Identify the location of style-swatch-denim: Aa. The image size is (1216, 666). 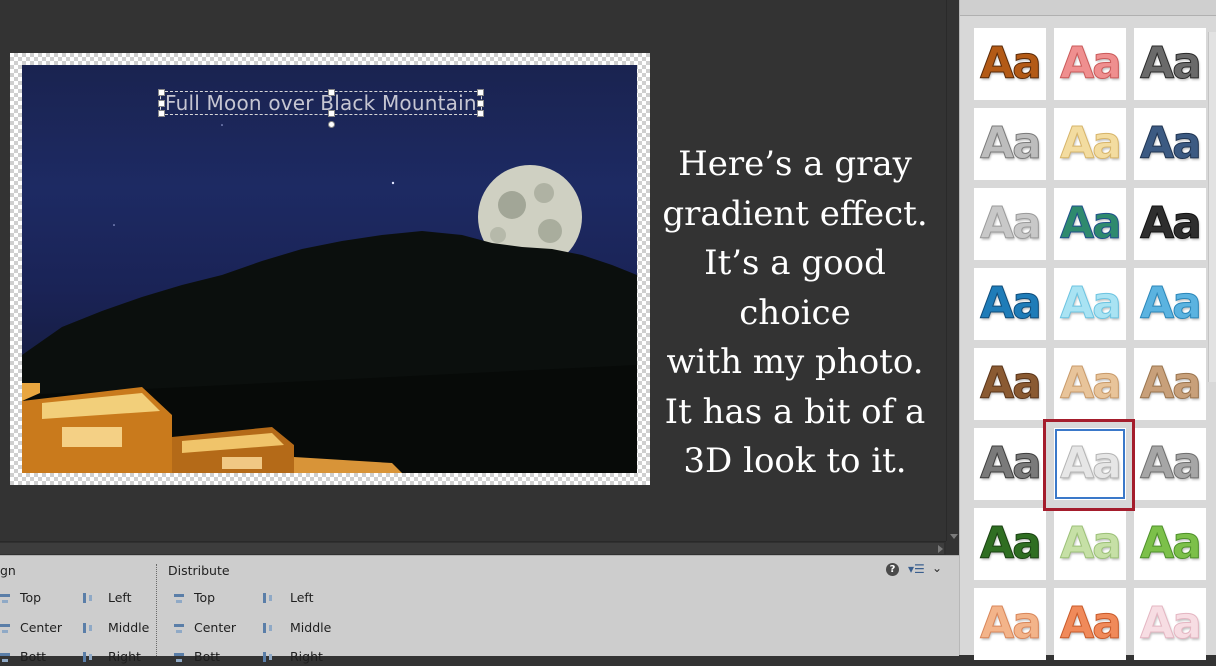
(1170, 144).